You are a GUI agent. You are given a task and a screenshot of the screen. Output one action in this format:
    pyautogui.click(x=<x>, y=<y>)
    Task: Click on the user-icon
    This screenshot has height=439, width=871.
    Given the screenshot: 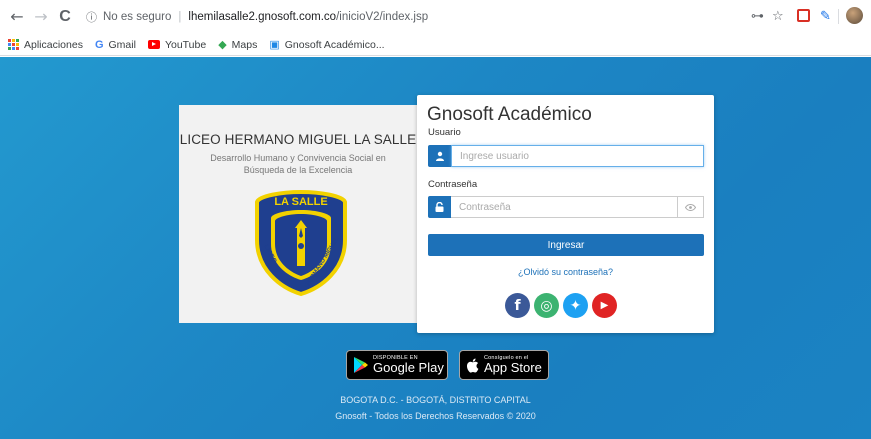 What is the action you would take?
    pyautogui.click(x=439, y=156)
    